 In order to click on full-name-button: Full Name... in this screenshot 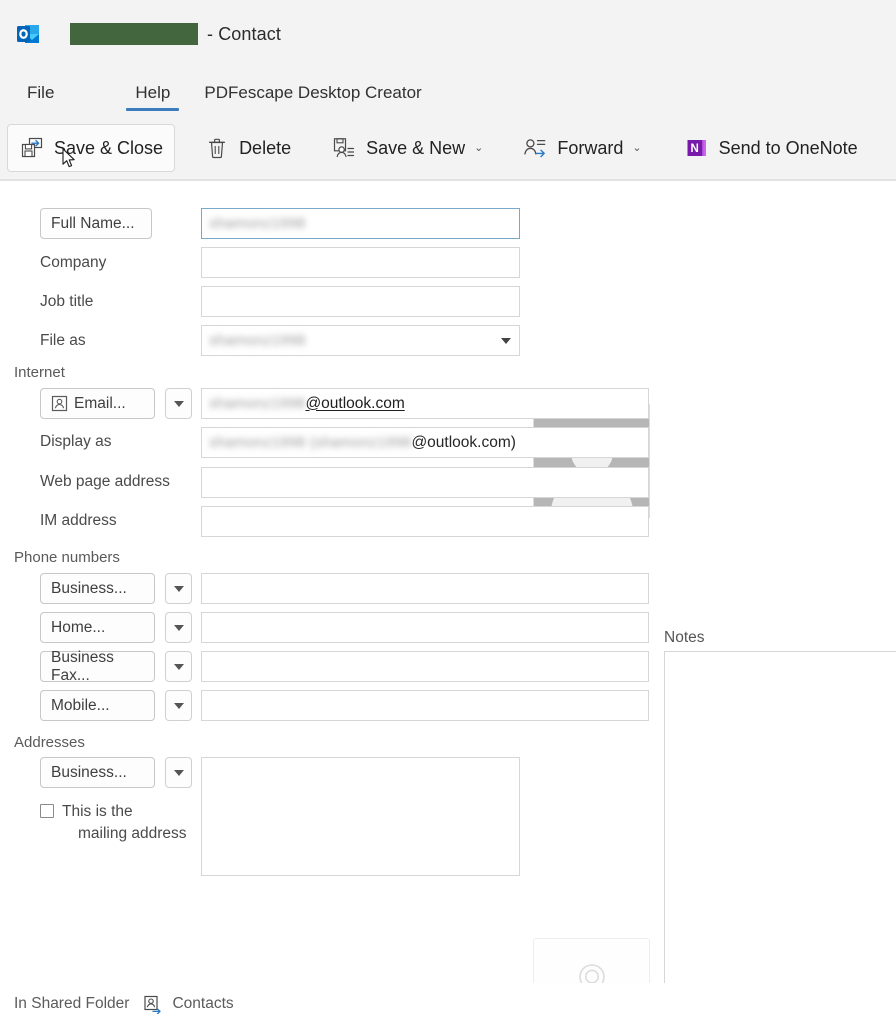, I will do `click(96, 223)`.